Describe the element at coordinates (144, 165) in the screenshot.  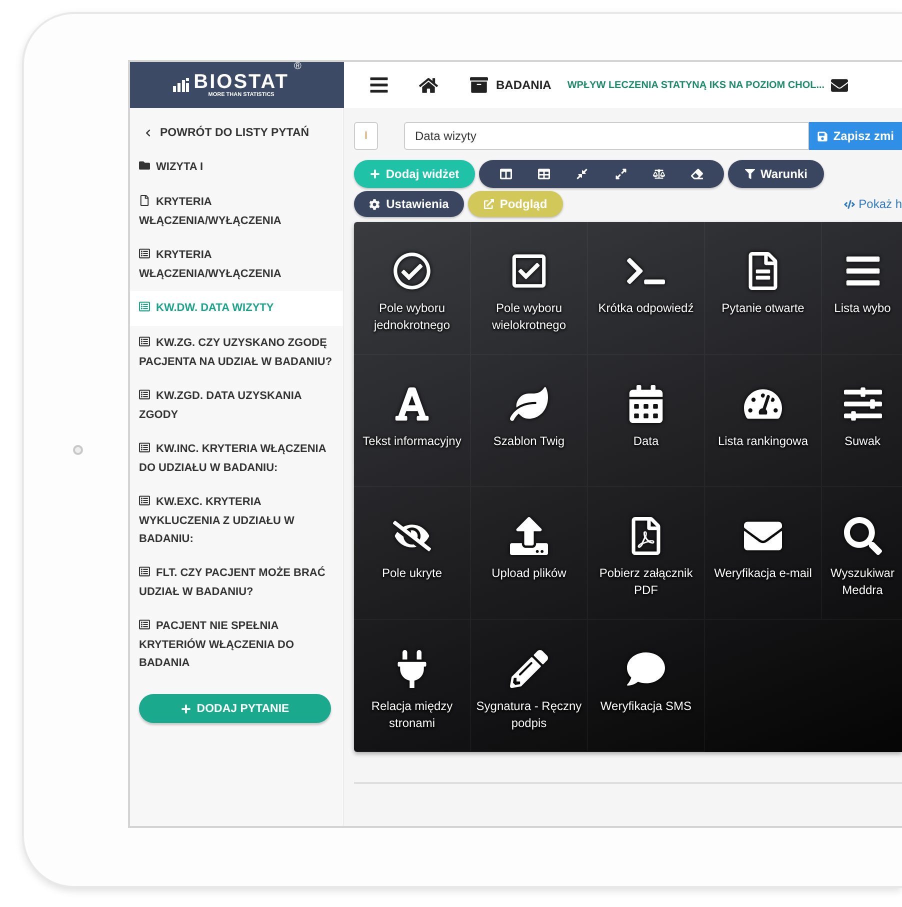
I see `folder-icon` at that location.